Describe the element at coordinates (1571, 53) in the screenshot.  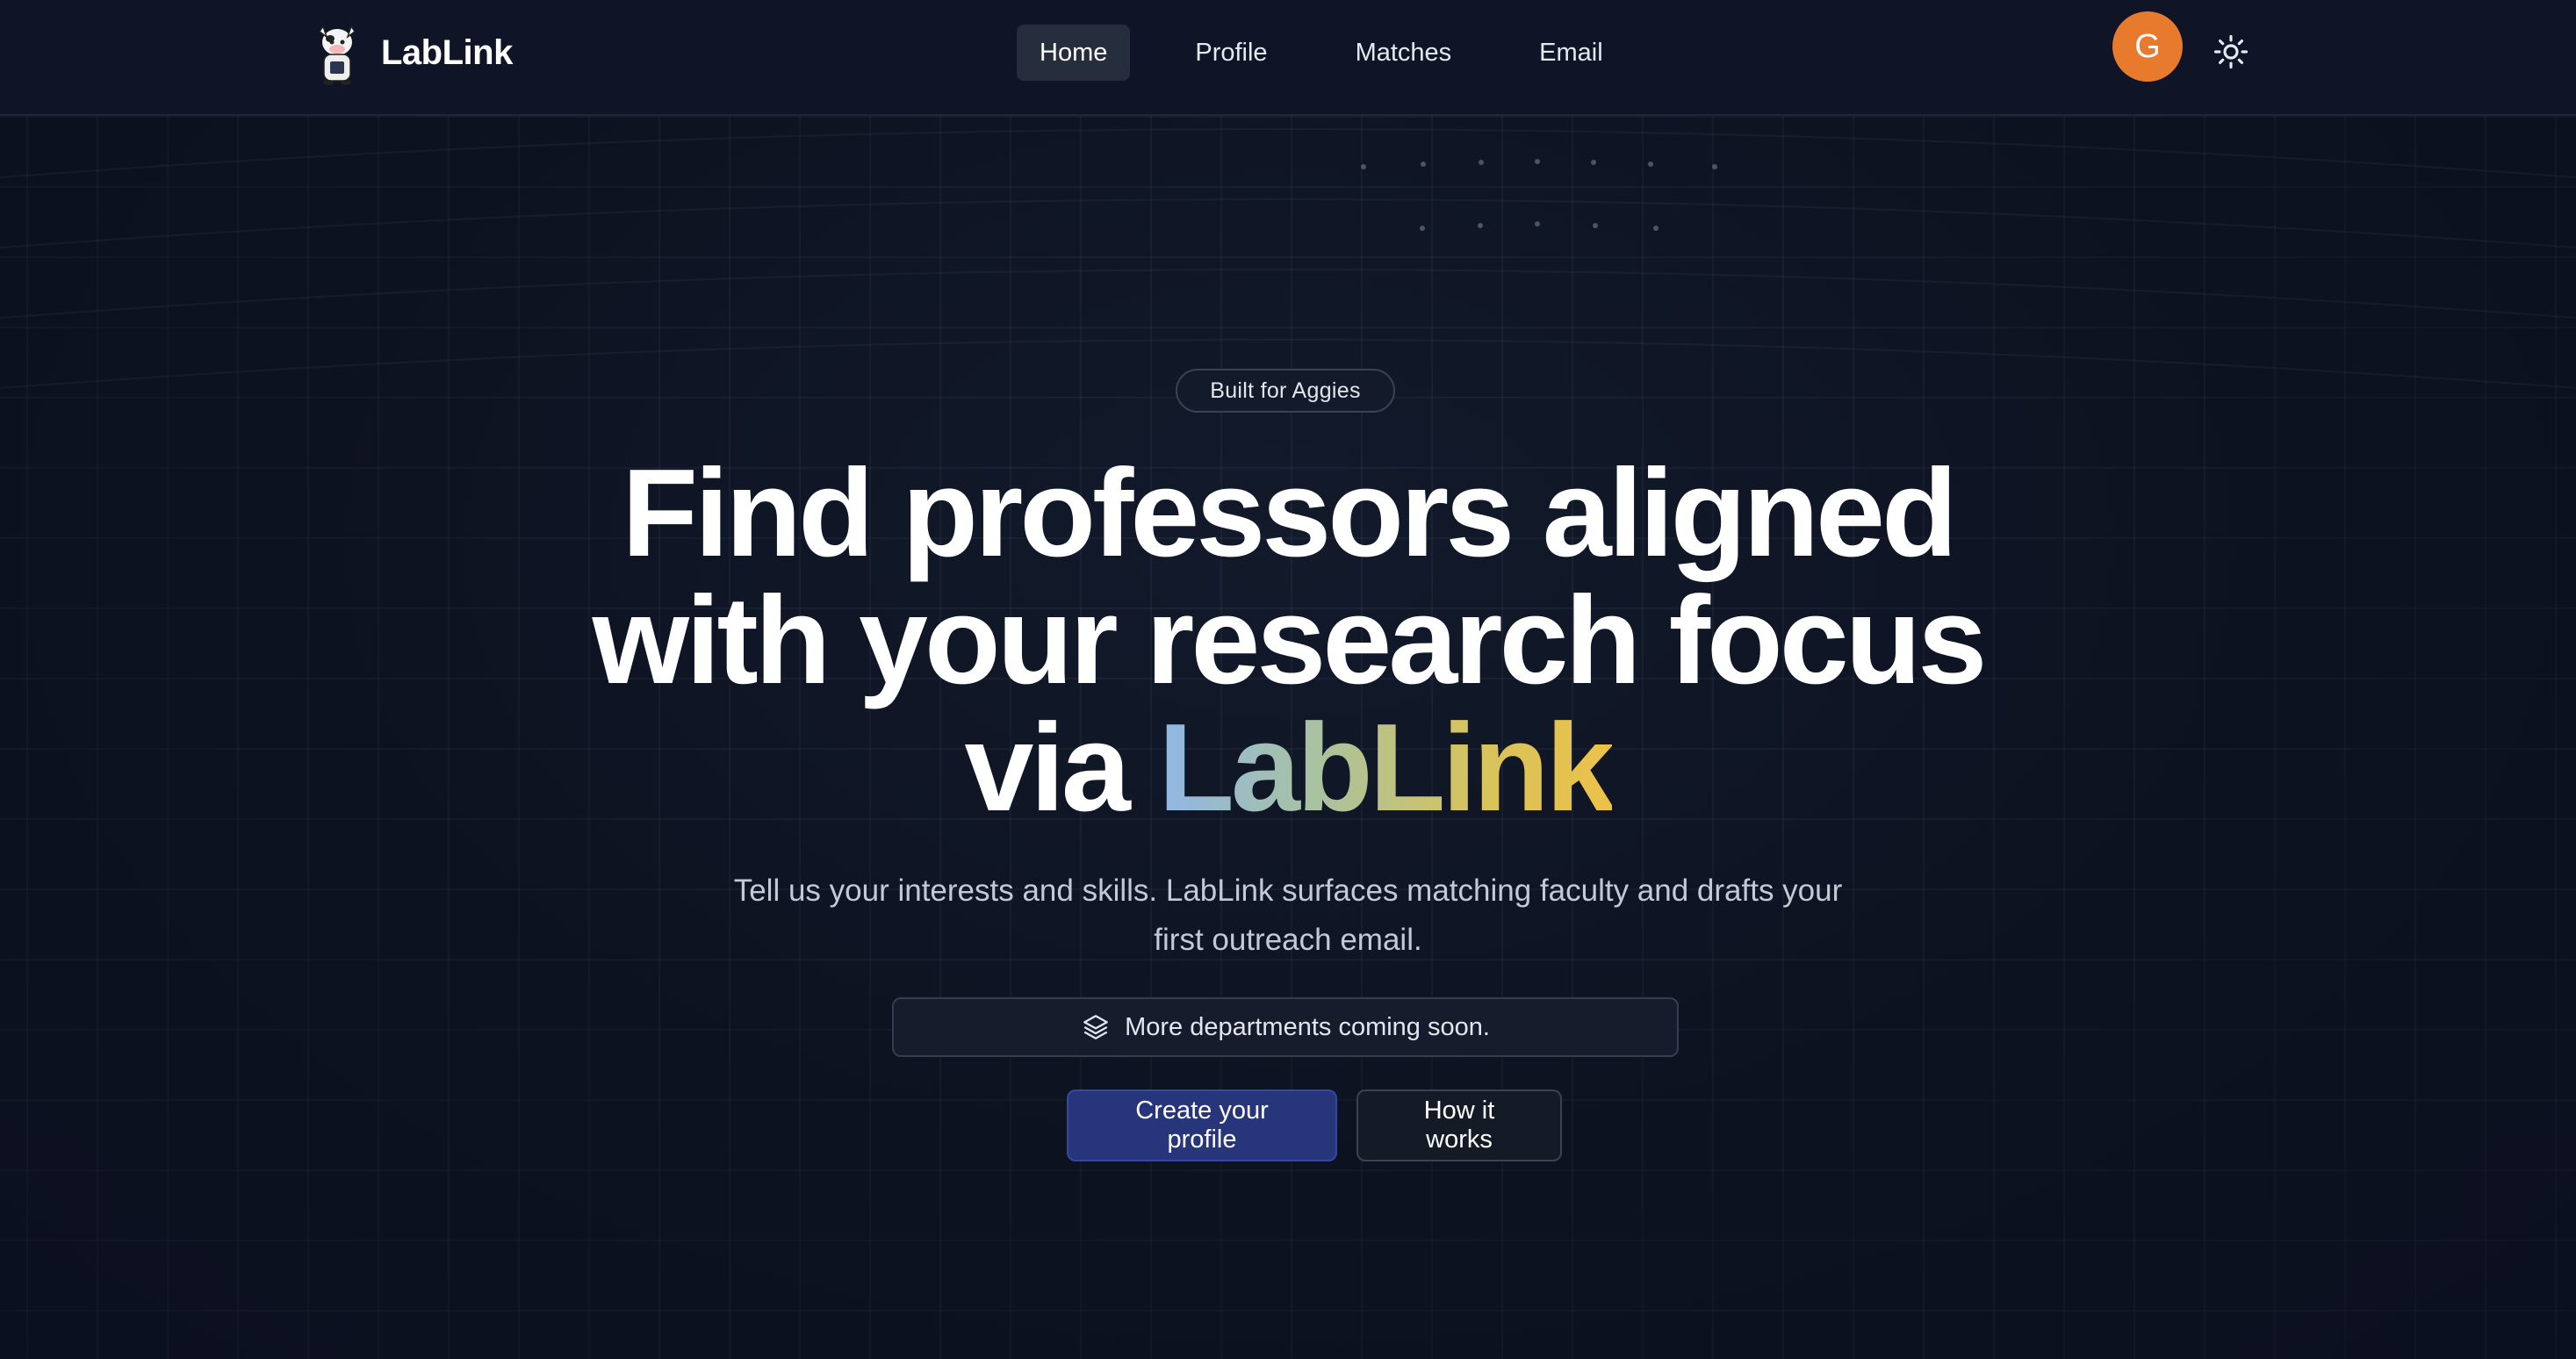
I see `nav-email: Email` at that location.